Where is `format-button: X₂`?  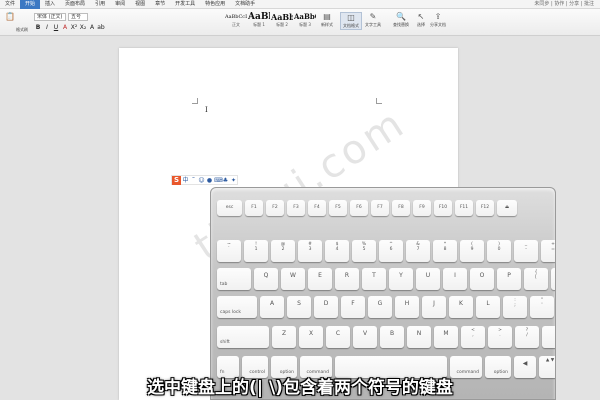 format-button: X₂ is located at coordinates (83, 28).